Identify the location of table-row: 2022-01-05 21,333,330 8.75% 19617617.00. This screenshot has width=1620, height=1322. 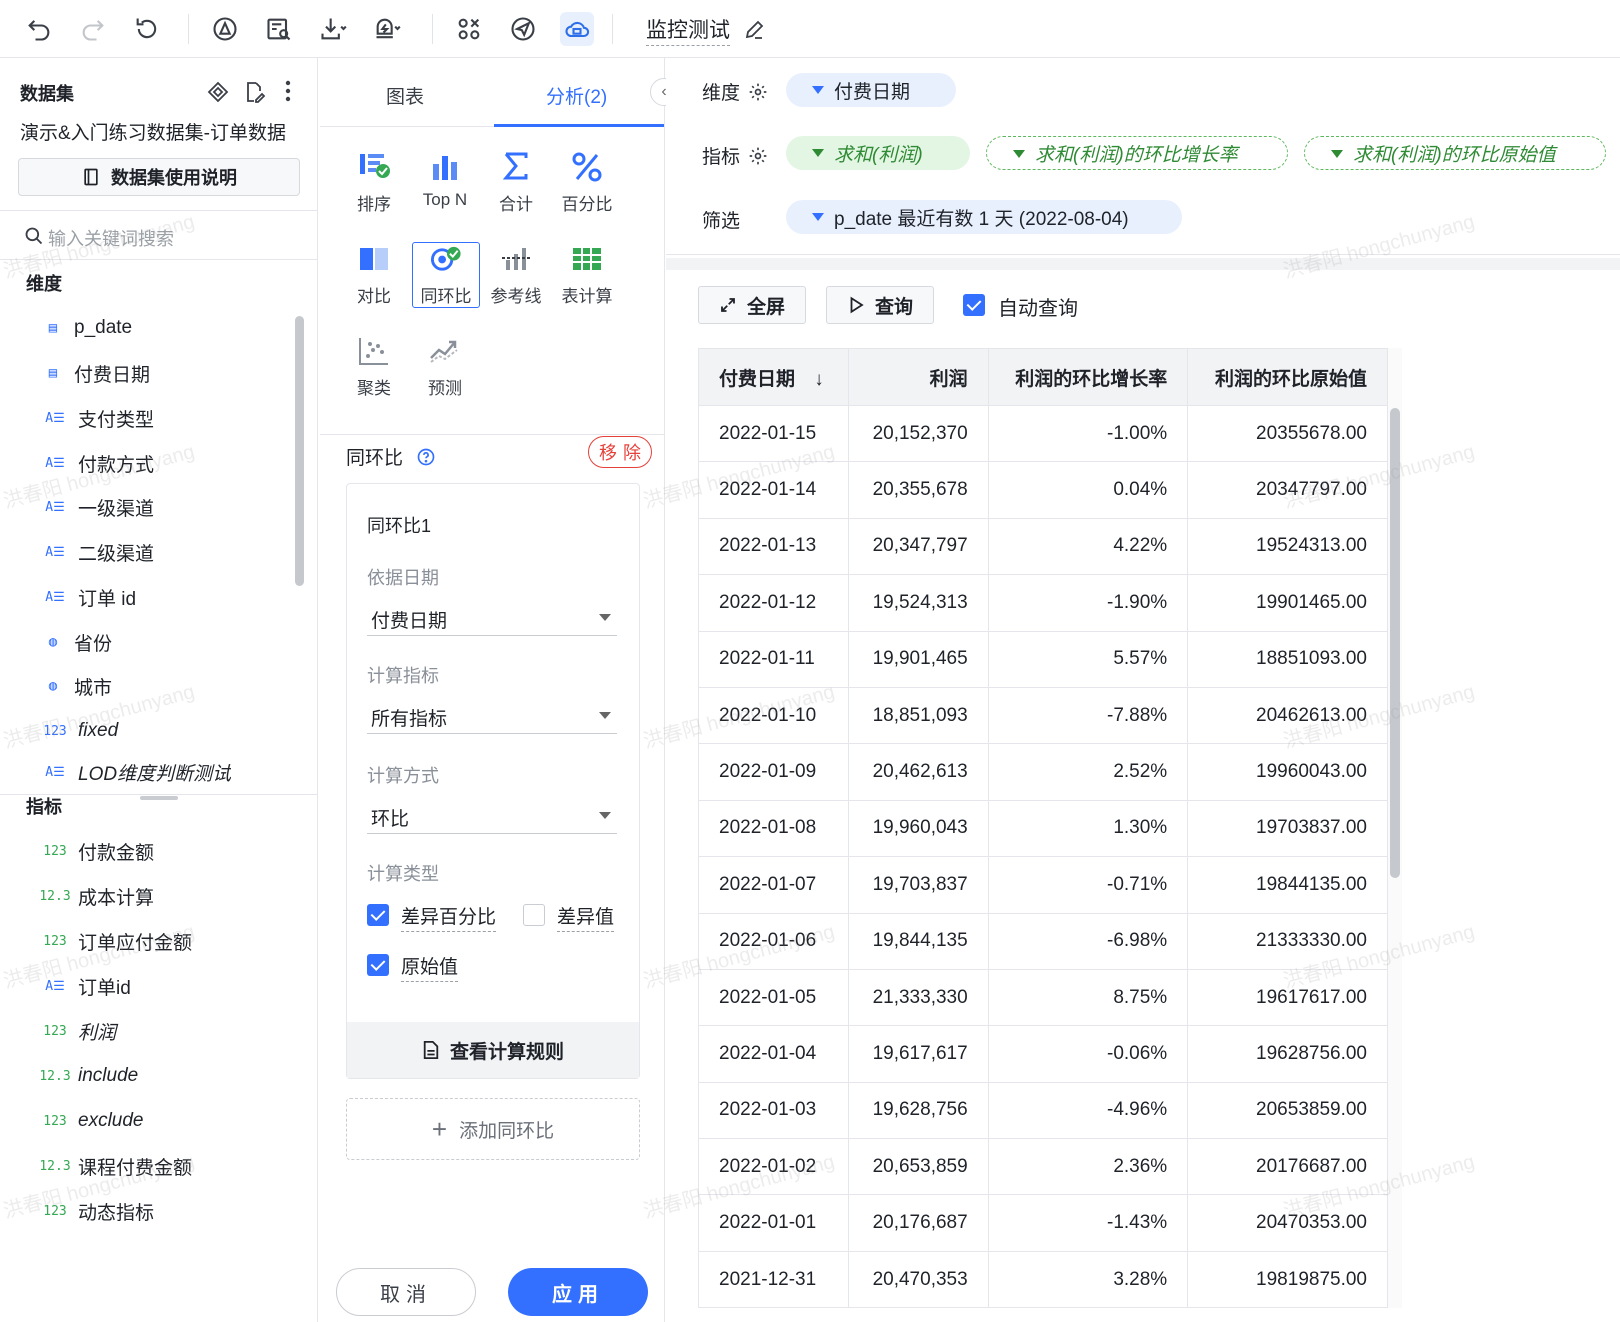
(1043, 997).